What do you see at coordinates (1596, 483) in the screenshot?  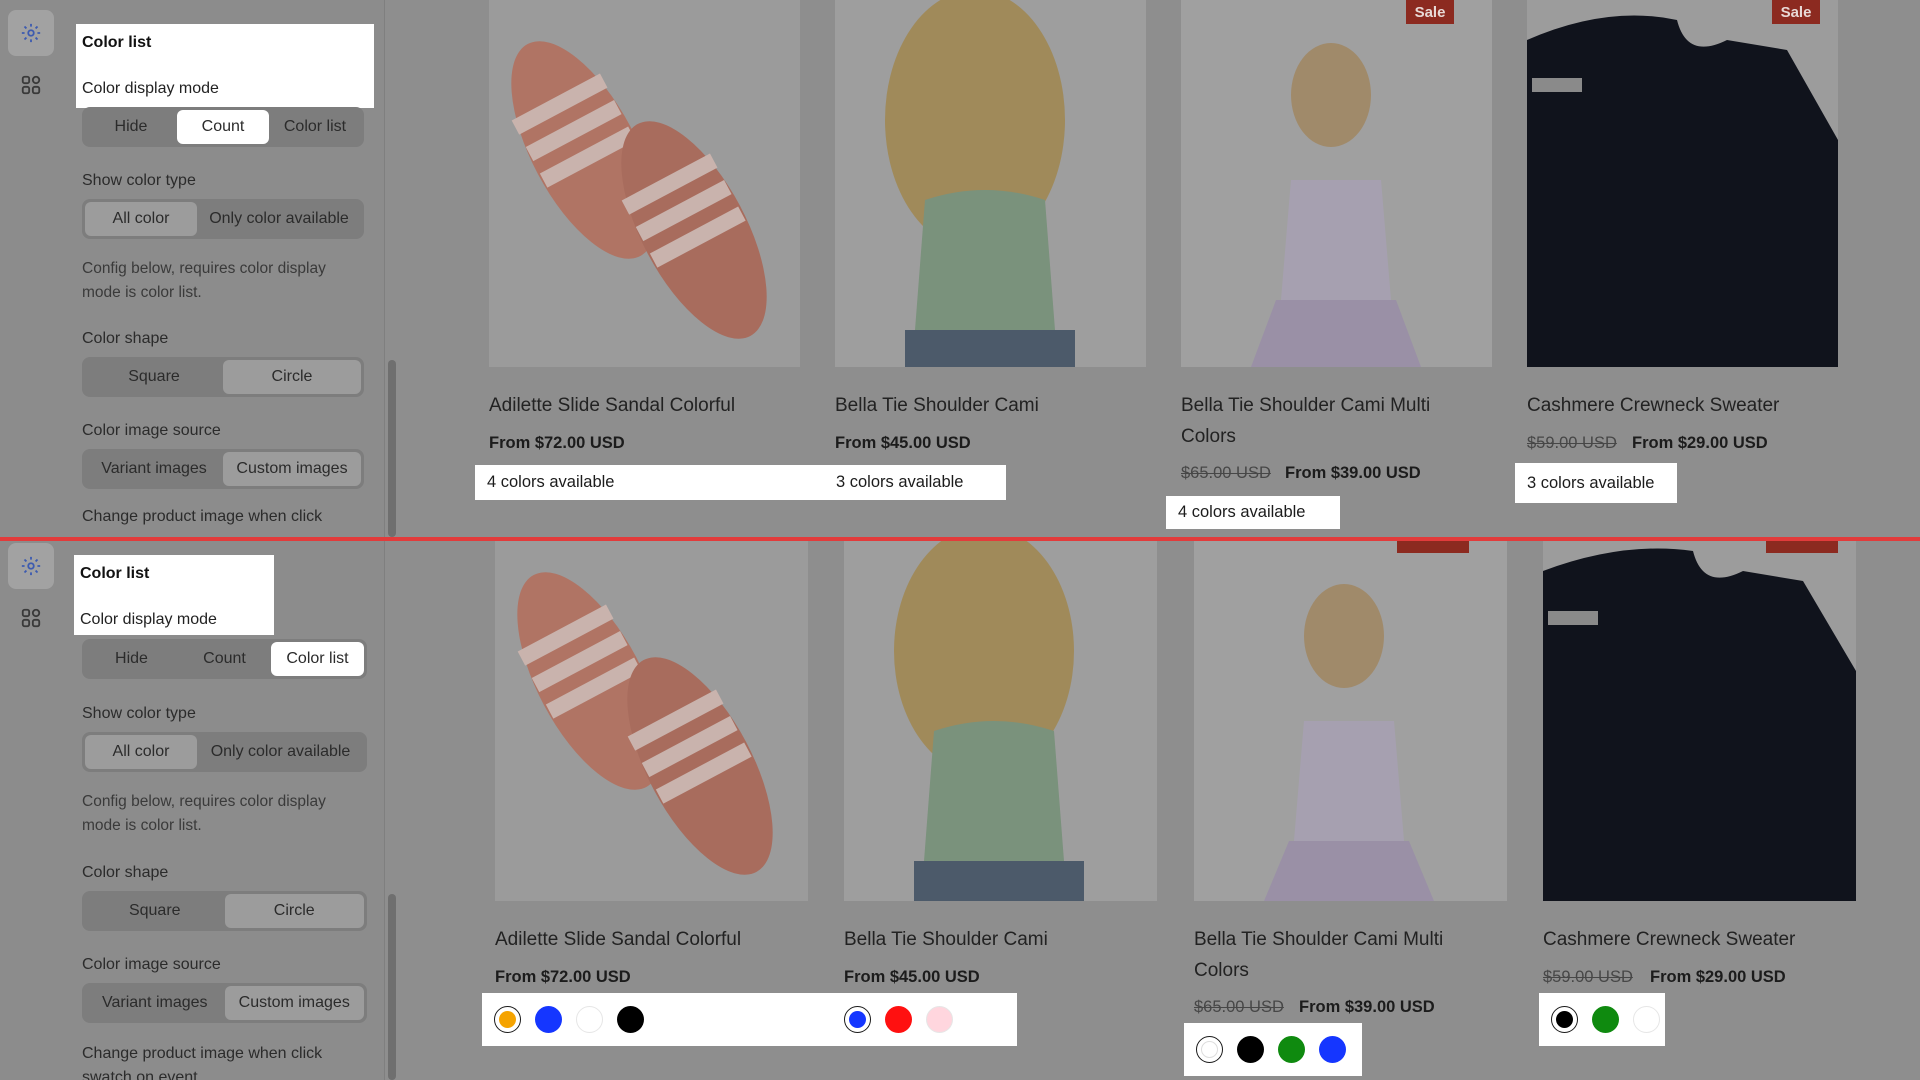 I see `color-count-badge: 3 colors available` at bounding box center [1596, 483].